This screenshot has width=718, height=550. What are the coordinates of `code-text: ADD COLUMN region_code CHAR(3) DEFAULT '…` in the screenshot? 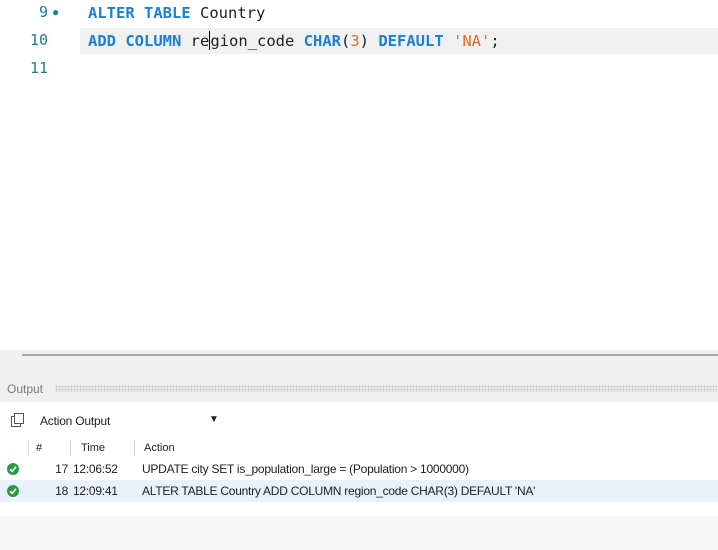 It's located at (294, 41).